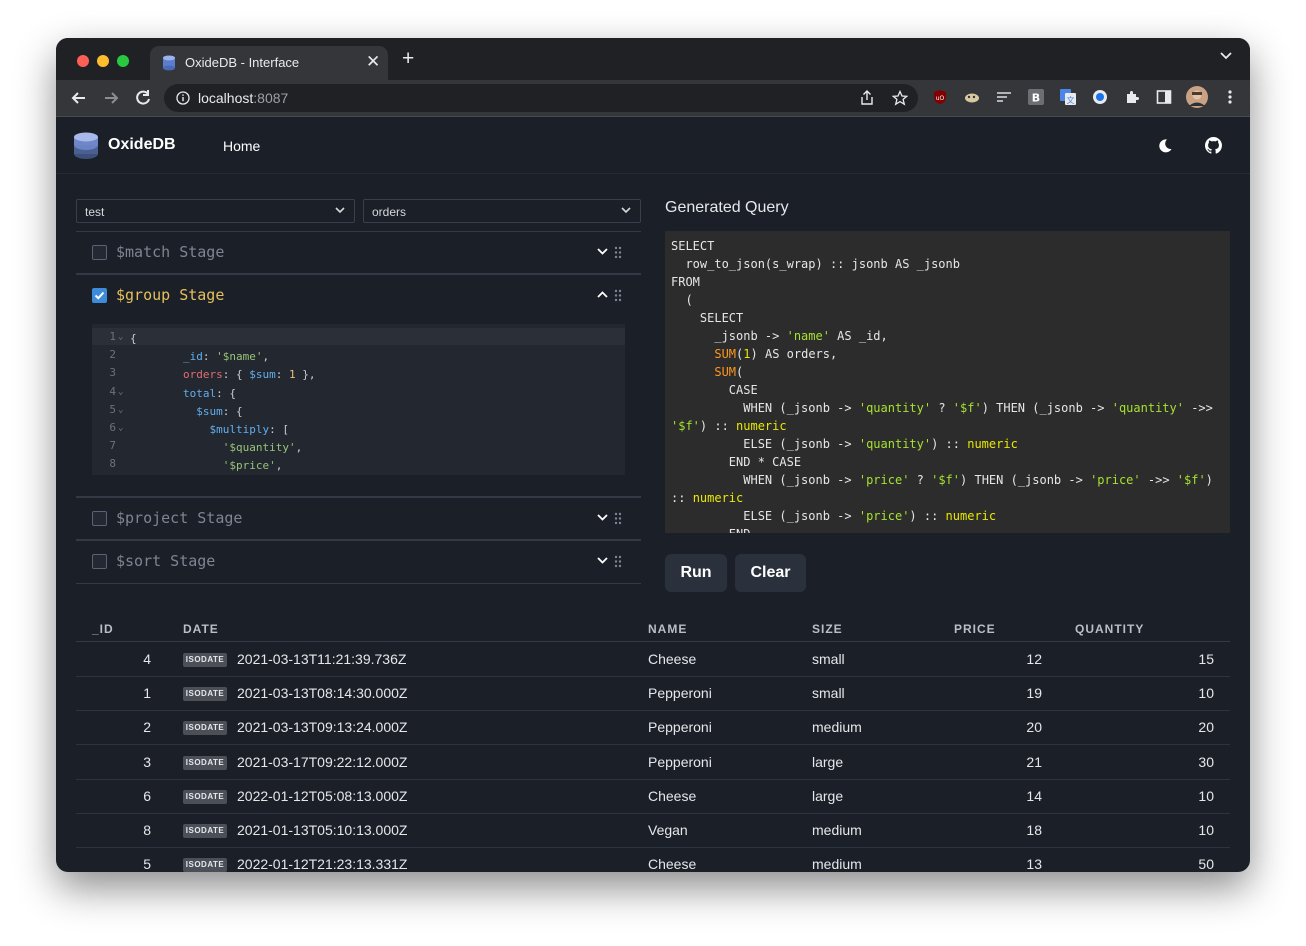  I want to click on svg-text: B, so click(1036, 98).